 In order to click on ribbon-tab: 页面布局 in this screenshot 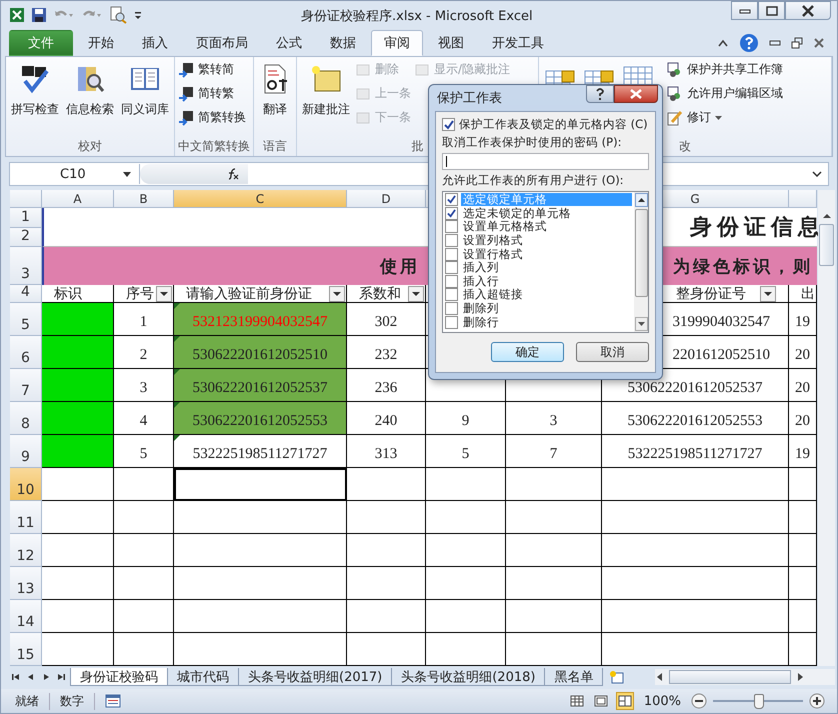, I will do `click(222, 43)`.